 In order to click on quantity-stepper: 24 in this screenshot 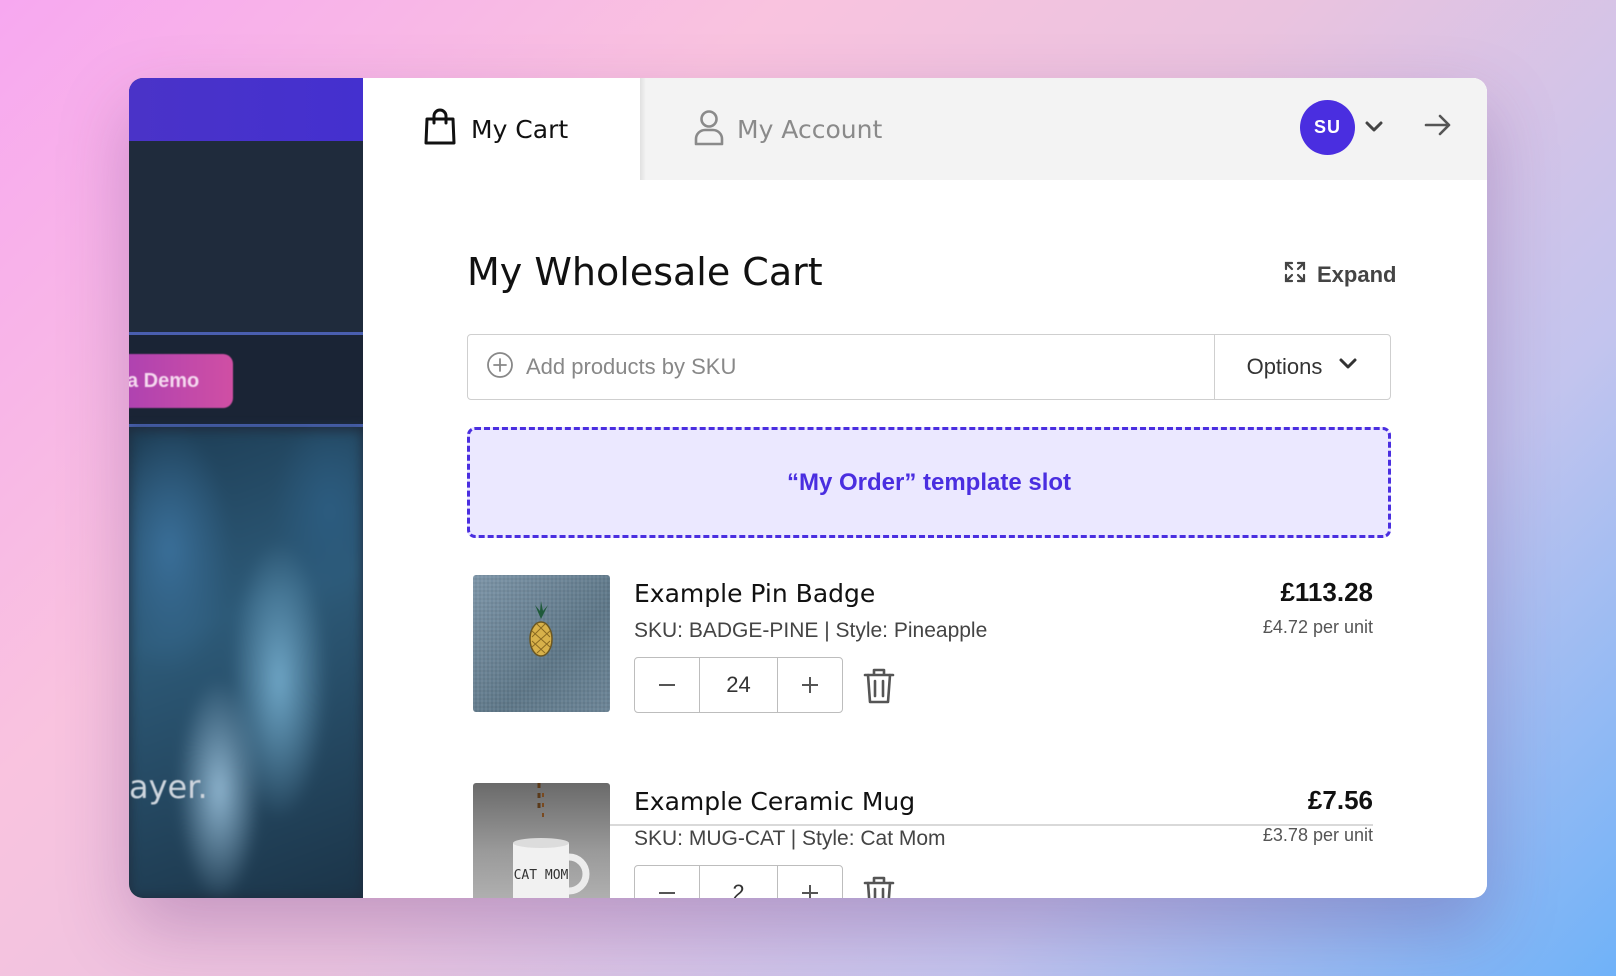, I will do `click(738, 685)`.